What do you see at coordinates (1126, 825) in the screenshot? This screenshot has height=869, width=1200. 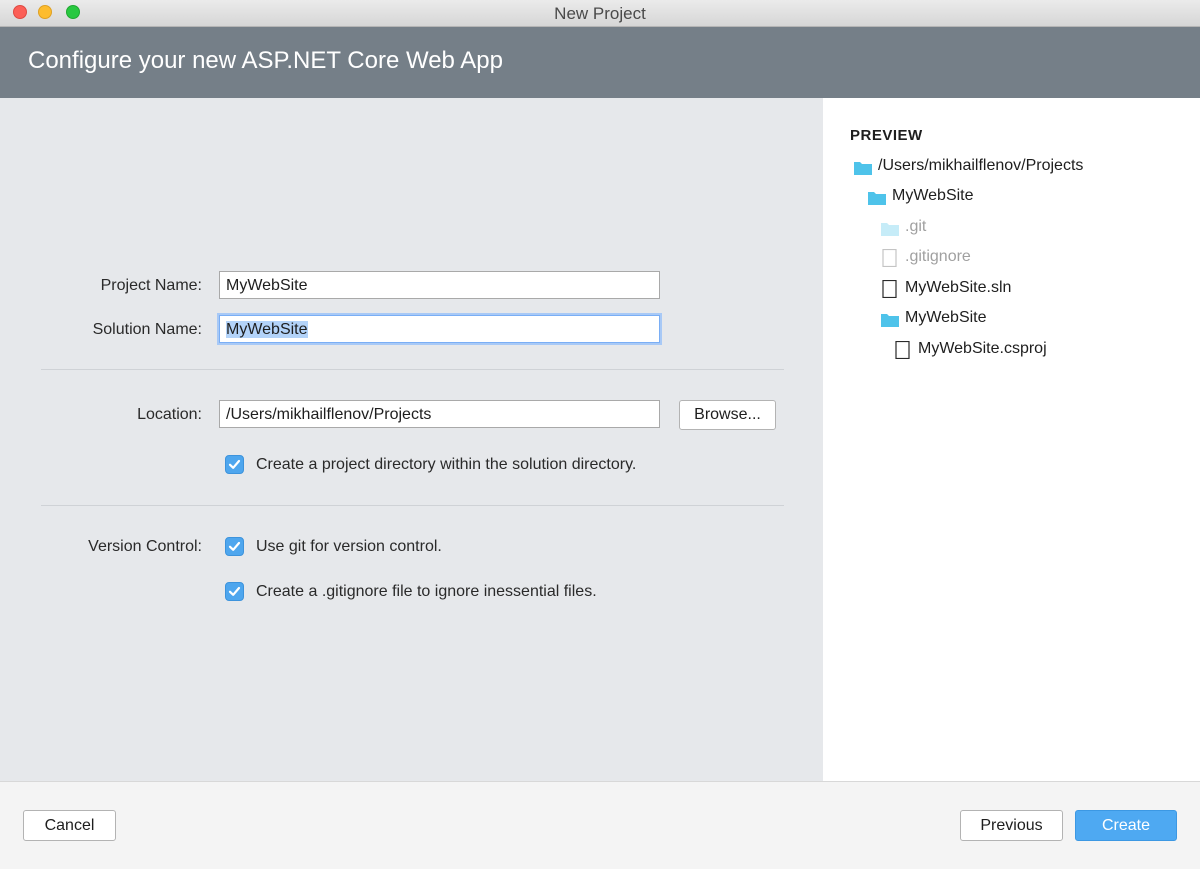 I see `create-button: Create` at bounding box center [1126, 825].